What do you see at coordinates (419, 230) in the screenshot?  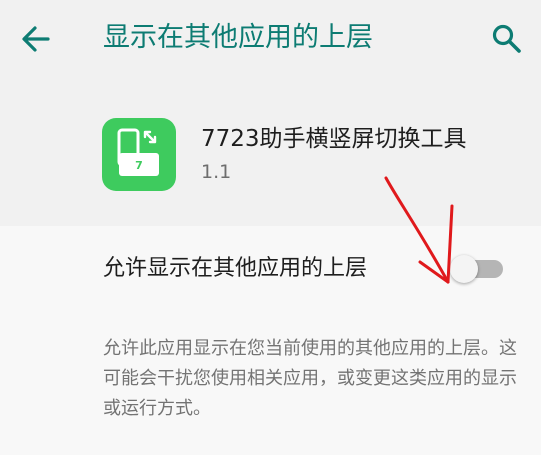 I see `red-arrow-annotation` at bounding box center [419, 230].